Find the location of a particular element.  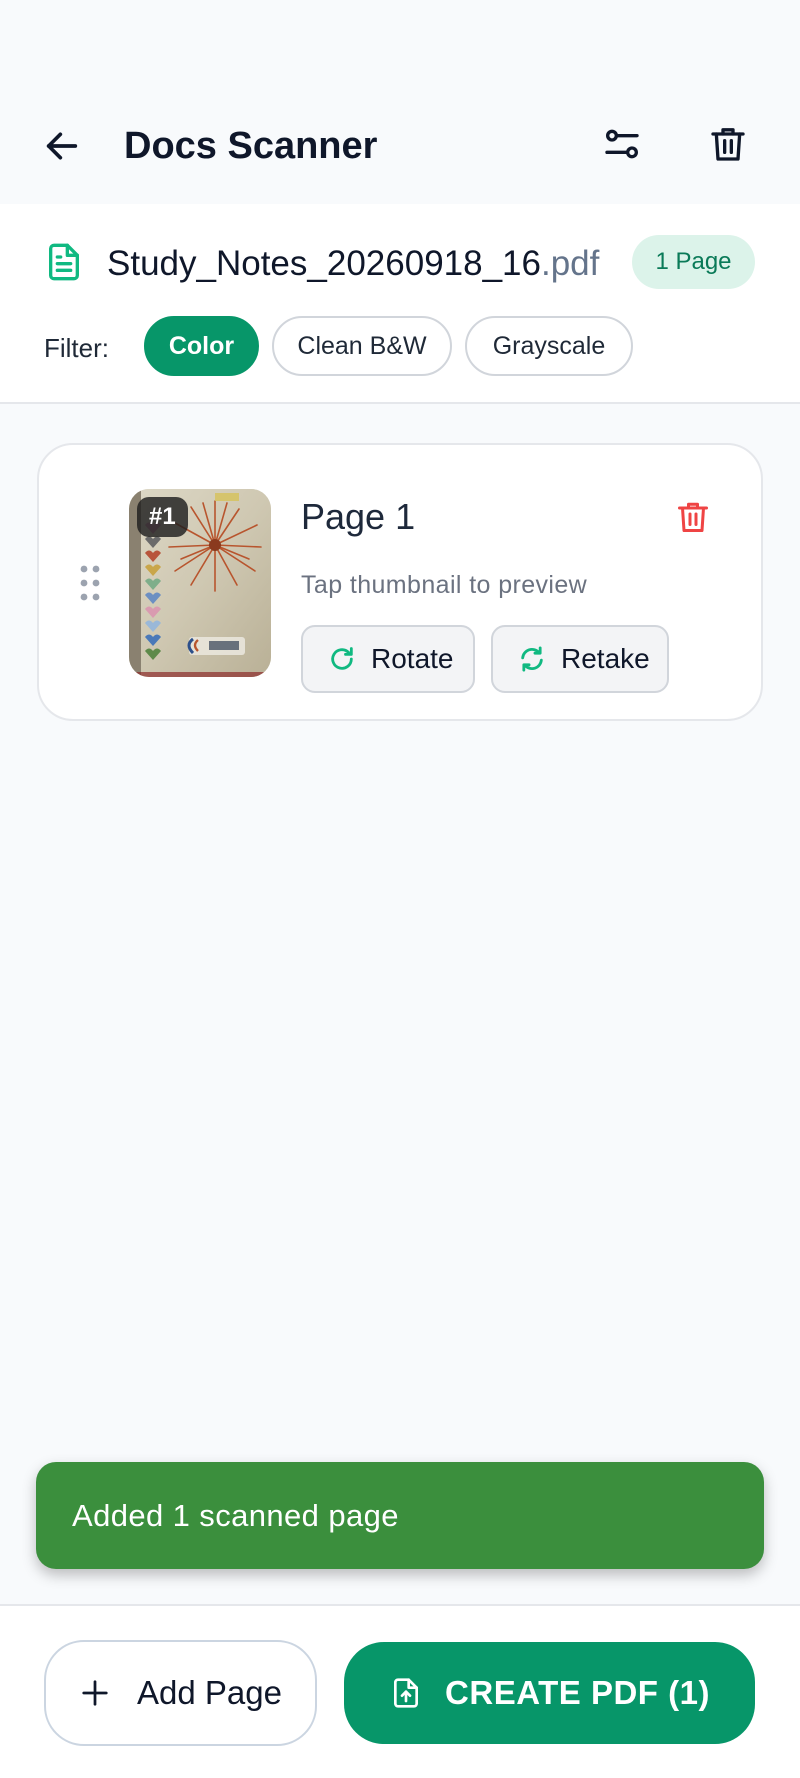

filter-label: Filter: is located at coordinates (76, 348).